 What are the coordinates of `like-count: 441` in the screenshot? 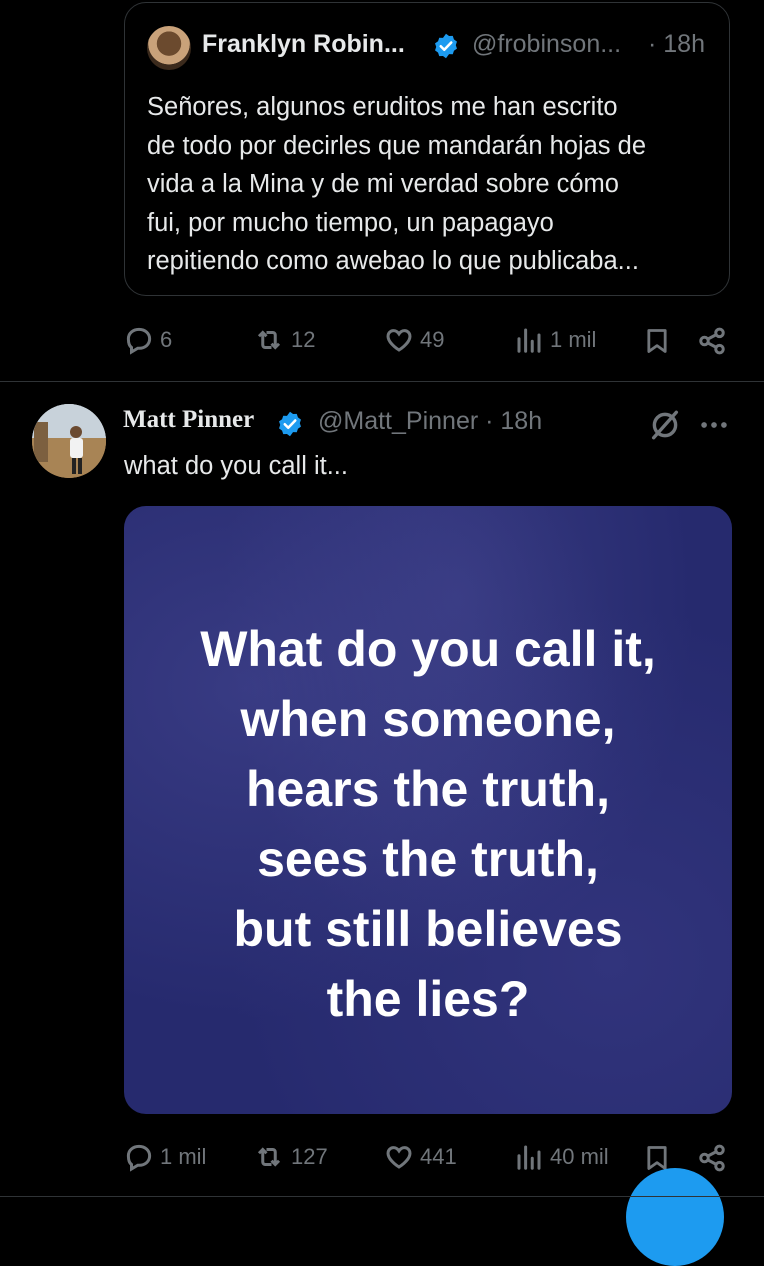 It's located at (438, 1156).